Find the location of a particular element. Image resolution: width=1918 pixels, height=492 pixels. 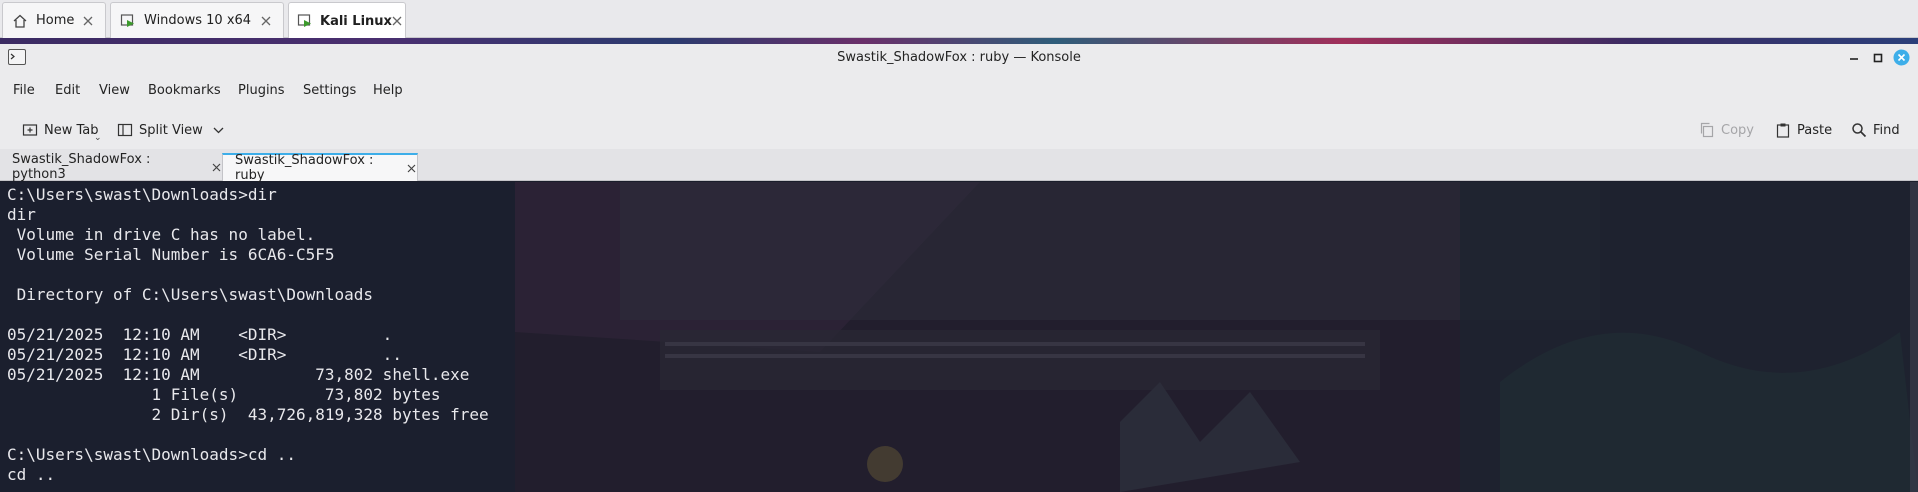

vm-tab-kali: Kali Linux is located at coordinates (347, 20).